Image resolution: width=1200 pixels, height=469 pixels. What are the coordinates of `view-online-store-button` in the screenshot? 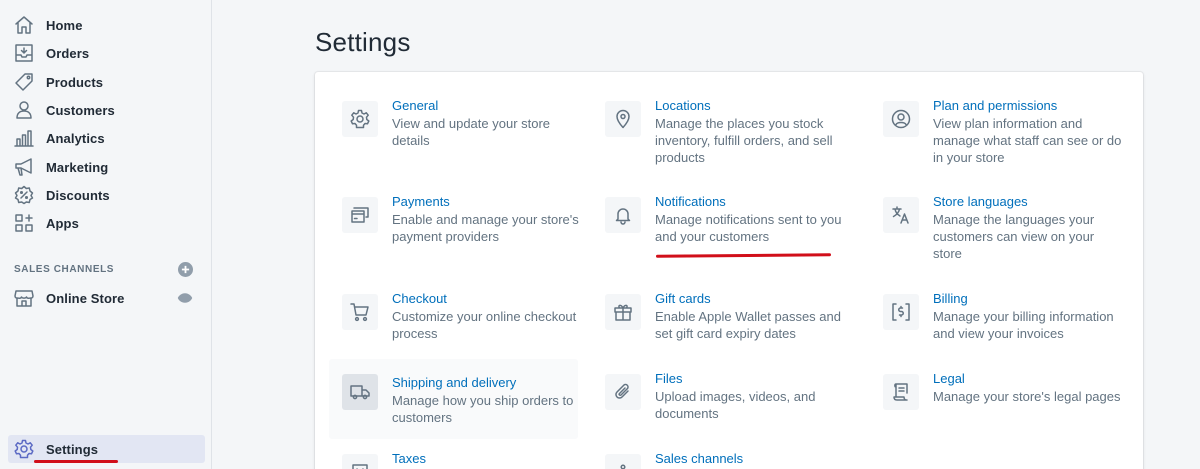 It's located at (185, 298).